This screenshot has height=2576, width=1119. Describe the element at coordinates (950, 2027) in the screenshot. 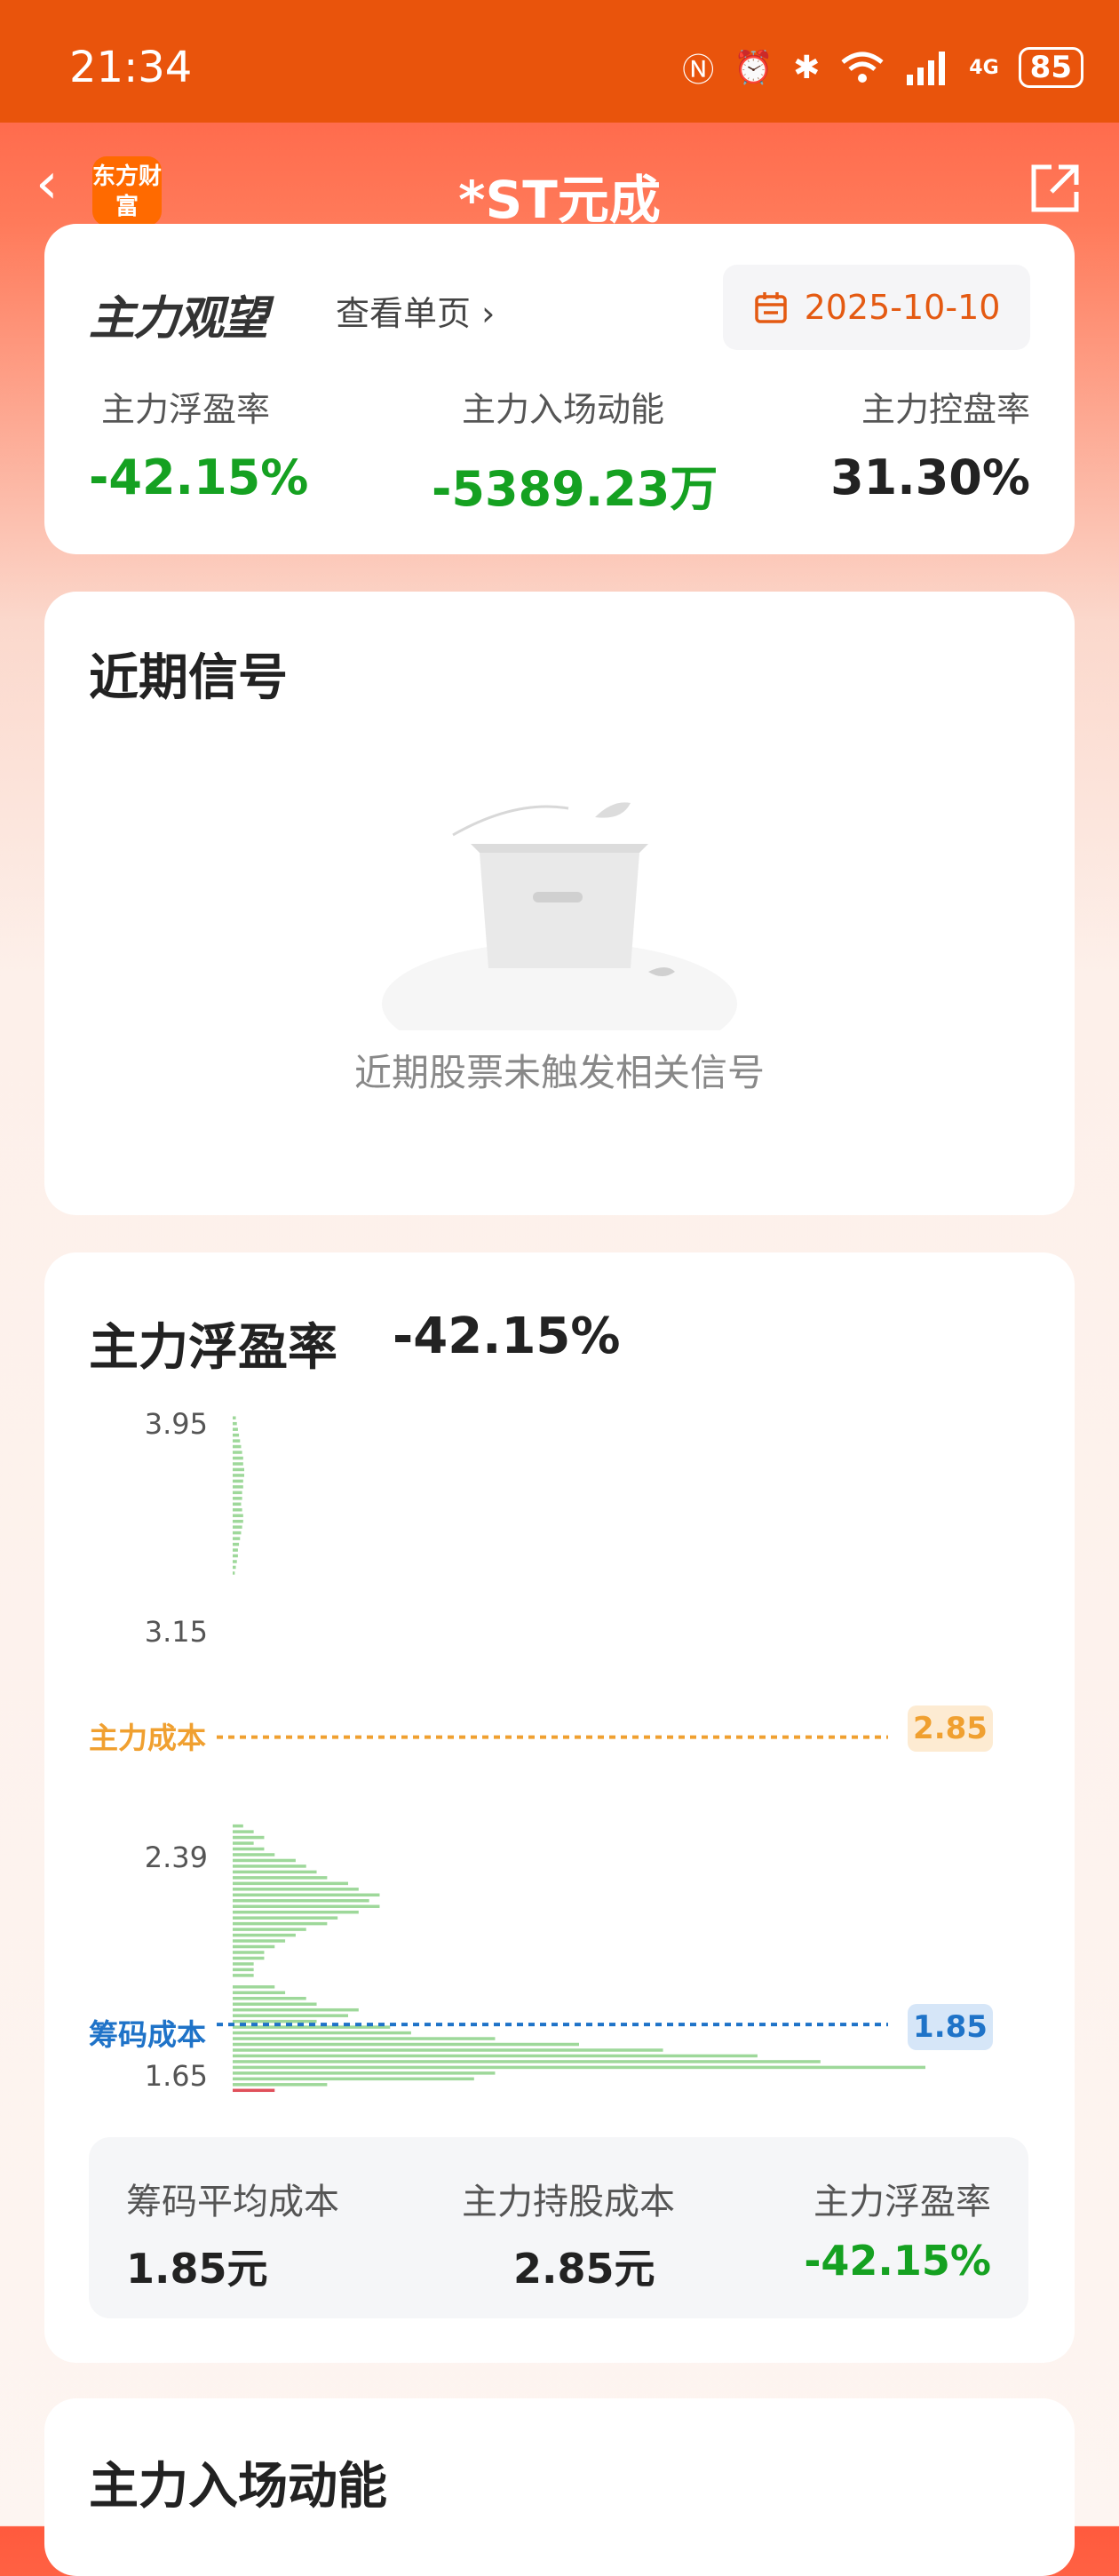

I see `chip-cost-badge: 1.85` at that location.